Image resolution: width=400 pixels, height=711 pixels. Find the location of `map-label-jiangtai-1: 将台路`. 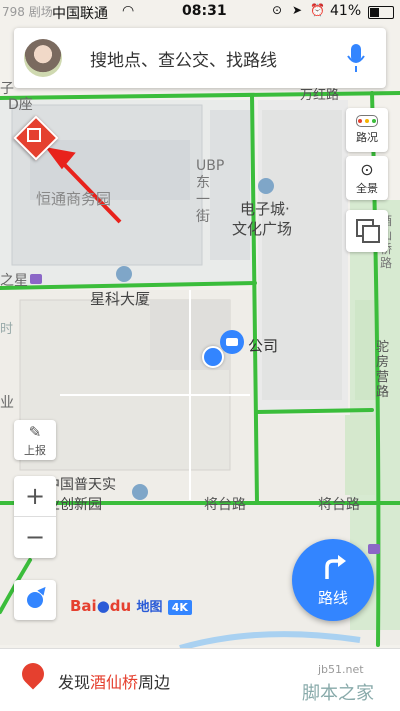

map-label-jiangtai-1: 将台路 is located at coordinates (225, 505).